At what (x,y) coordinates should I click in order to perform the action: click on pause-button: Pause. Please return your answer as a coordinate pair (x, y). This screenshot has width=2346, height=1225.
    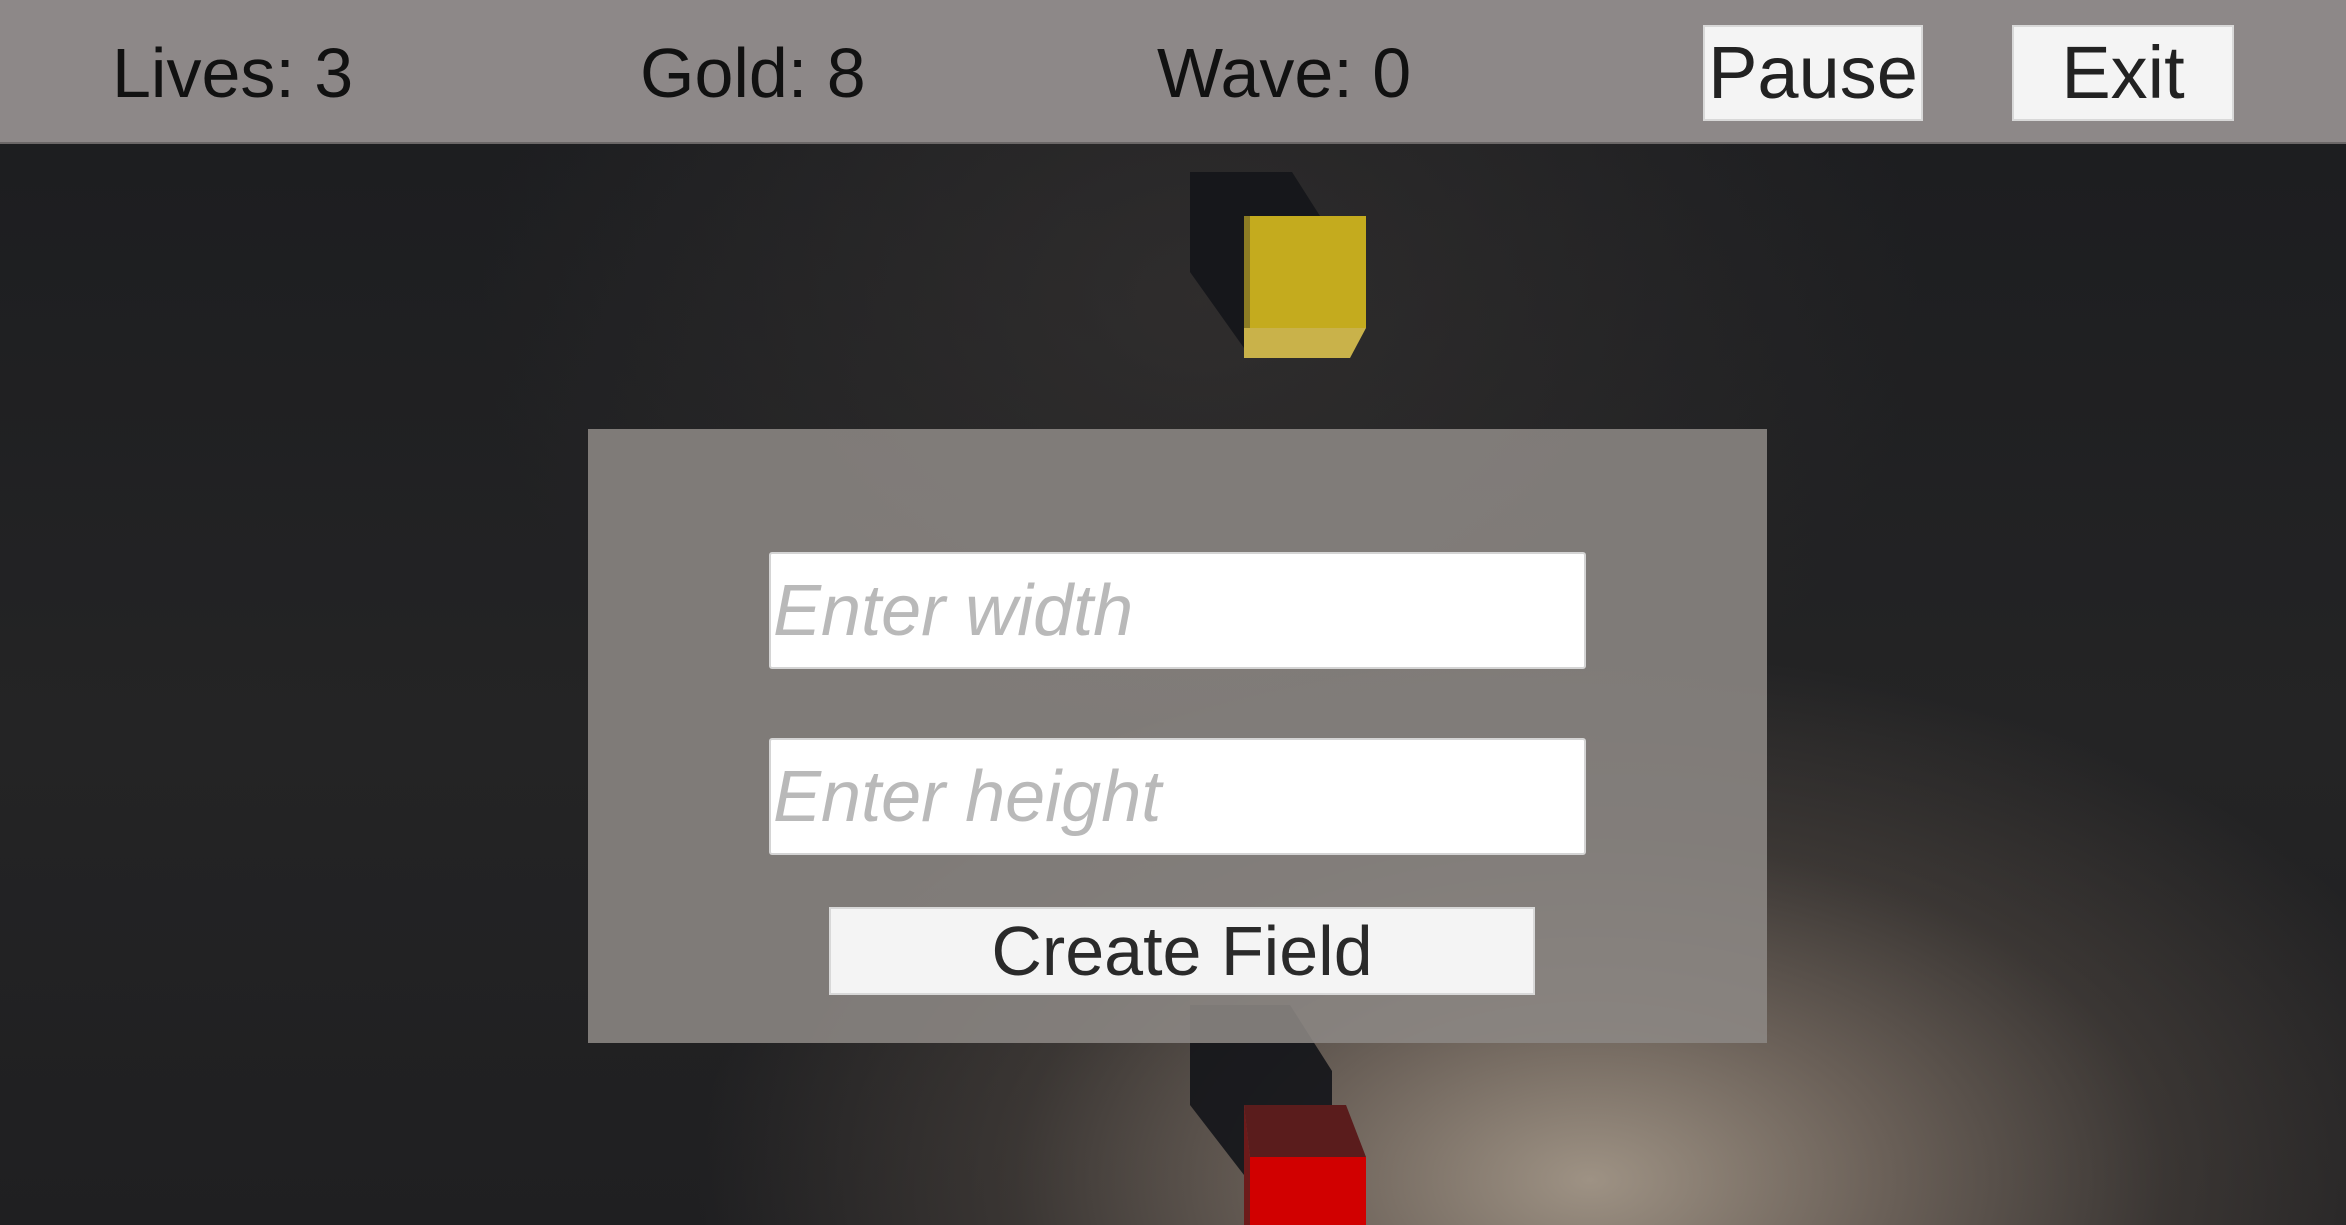
    Looking at the image, I should click on (1813, 73).